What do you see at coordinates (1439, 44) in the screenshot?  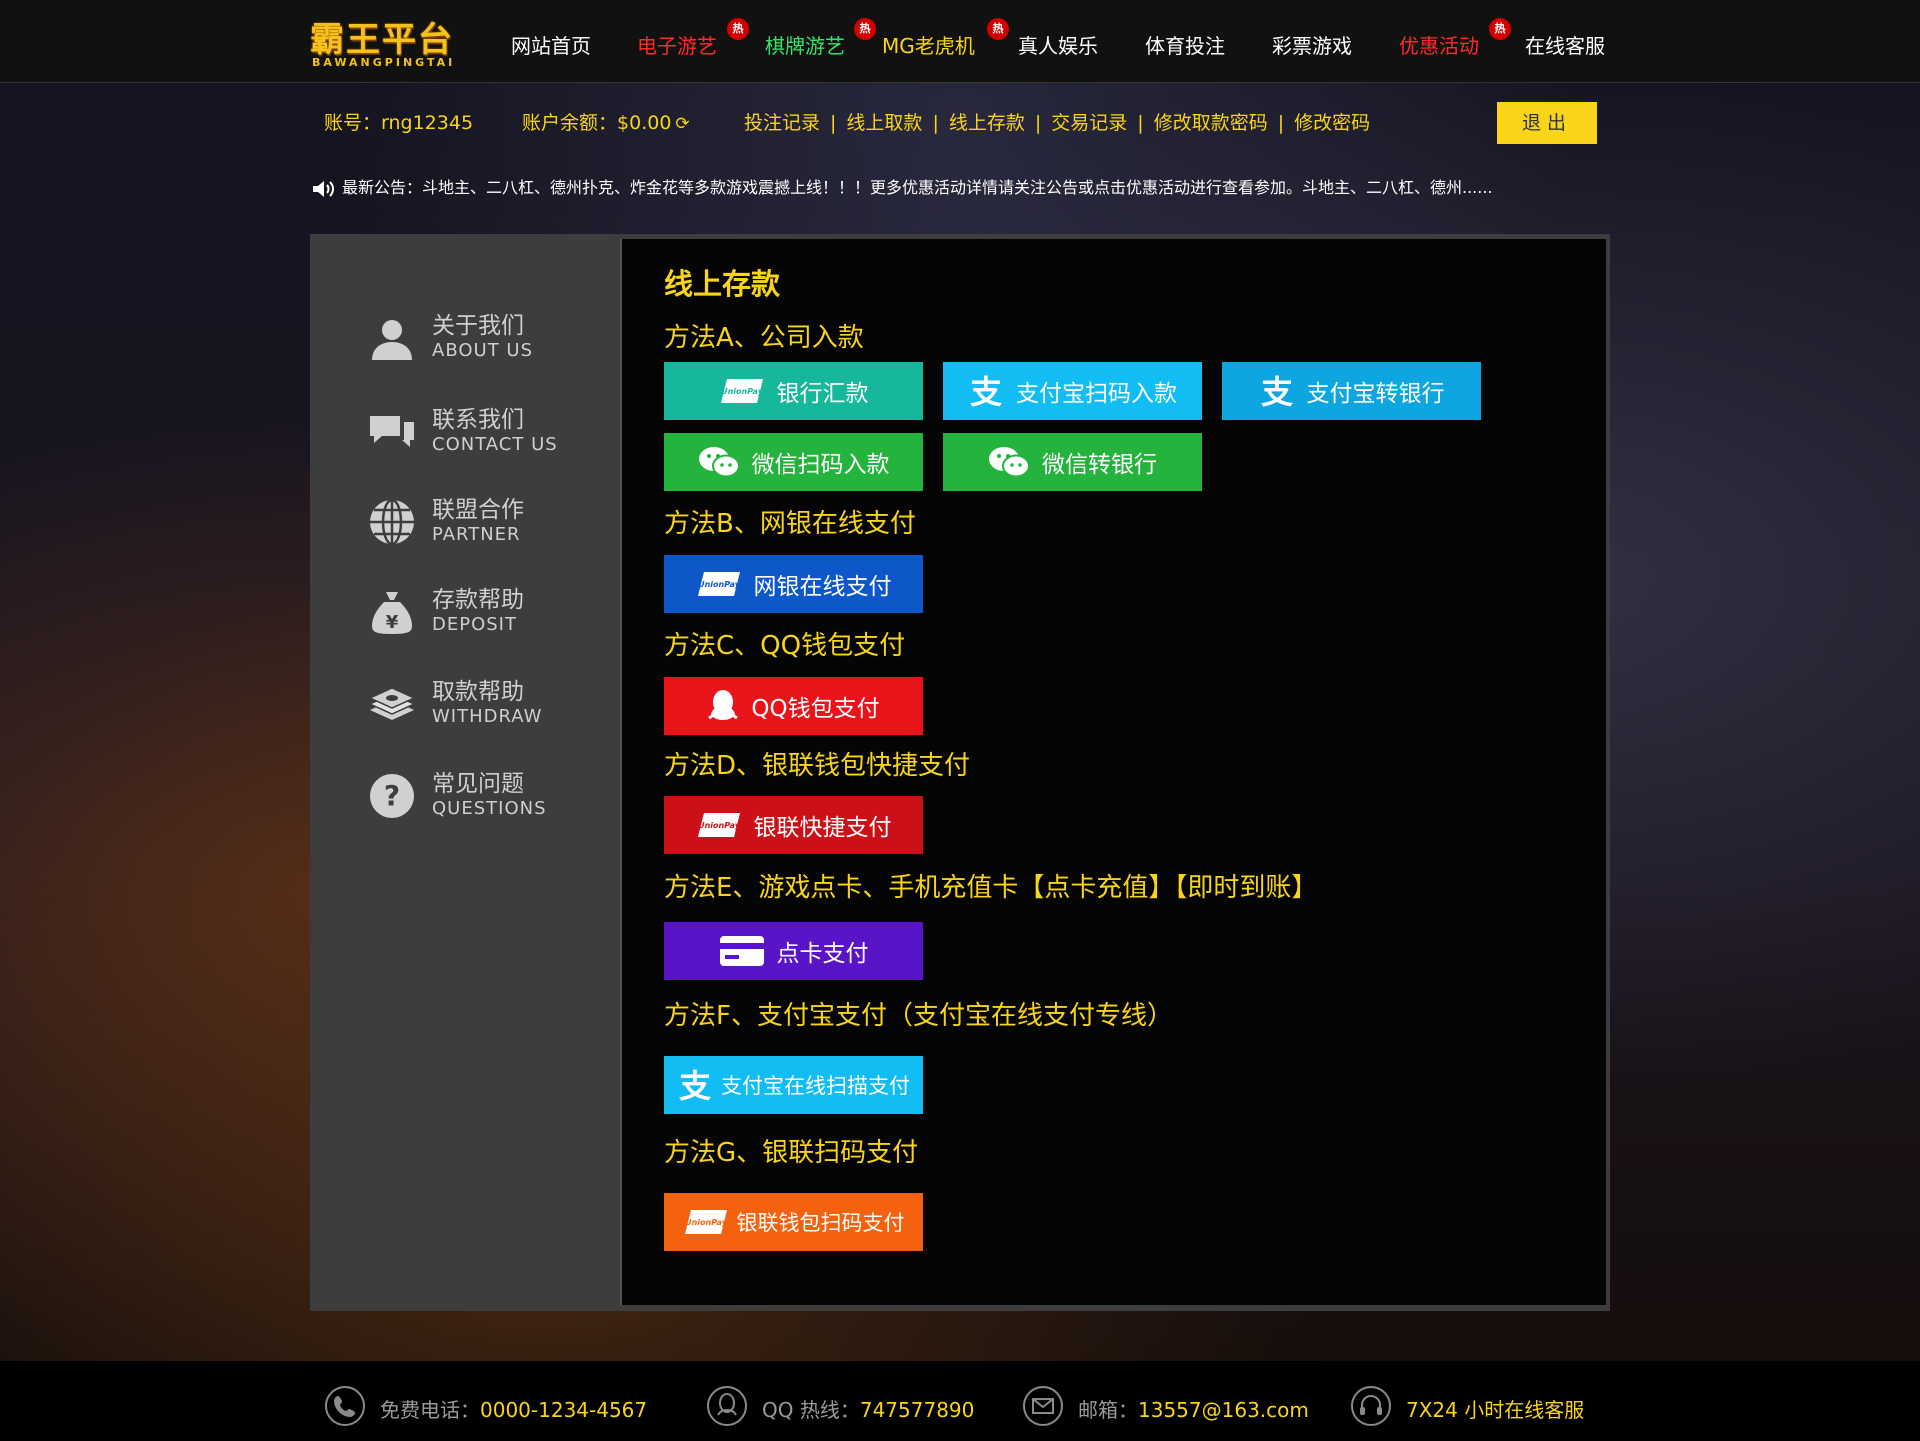 I see `nav-promotions: 优惠活动` at bounding box center [1439, 44].